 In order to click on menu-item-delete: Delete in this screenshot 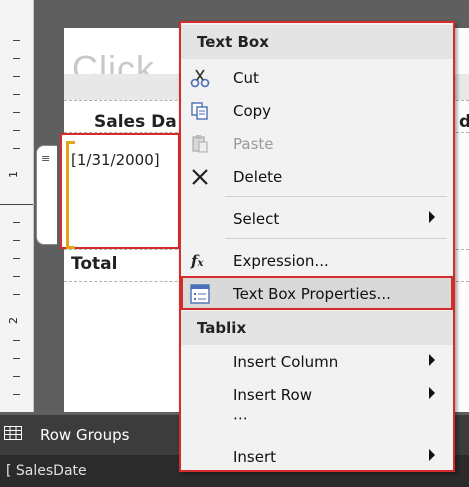, I will do `click(317, 176)`.